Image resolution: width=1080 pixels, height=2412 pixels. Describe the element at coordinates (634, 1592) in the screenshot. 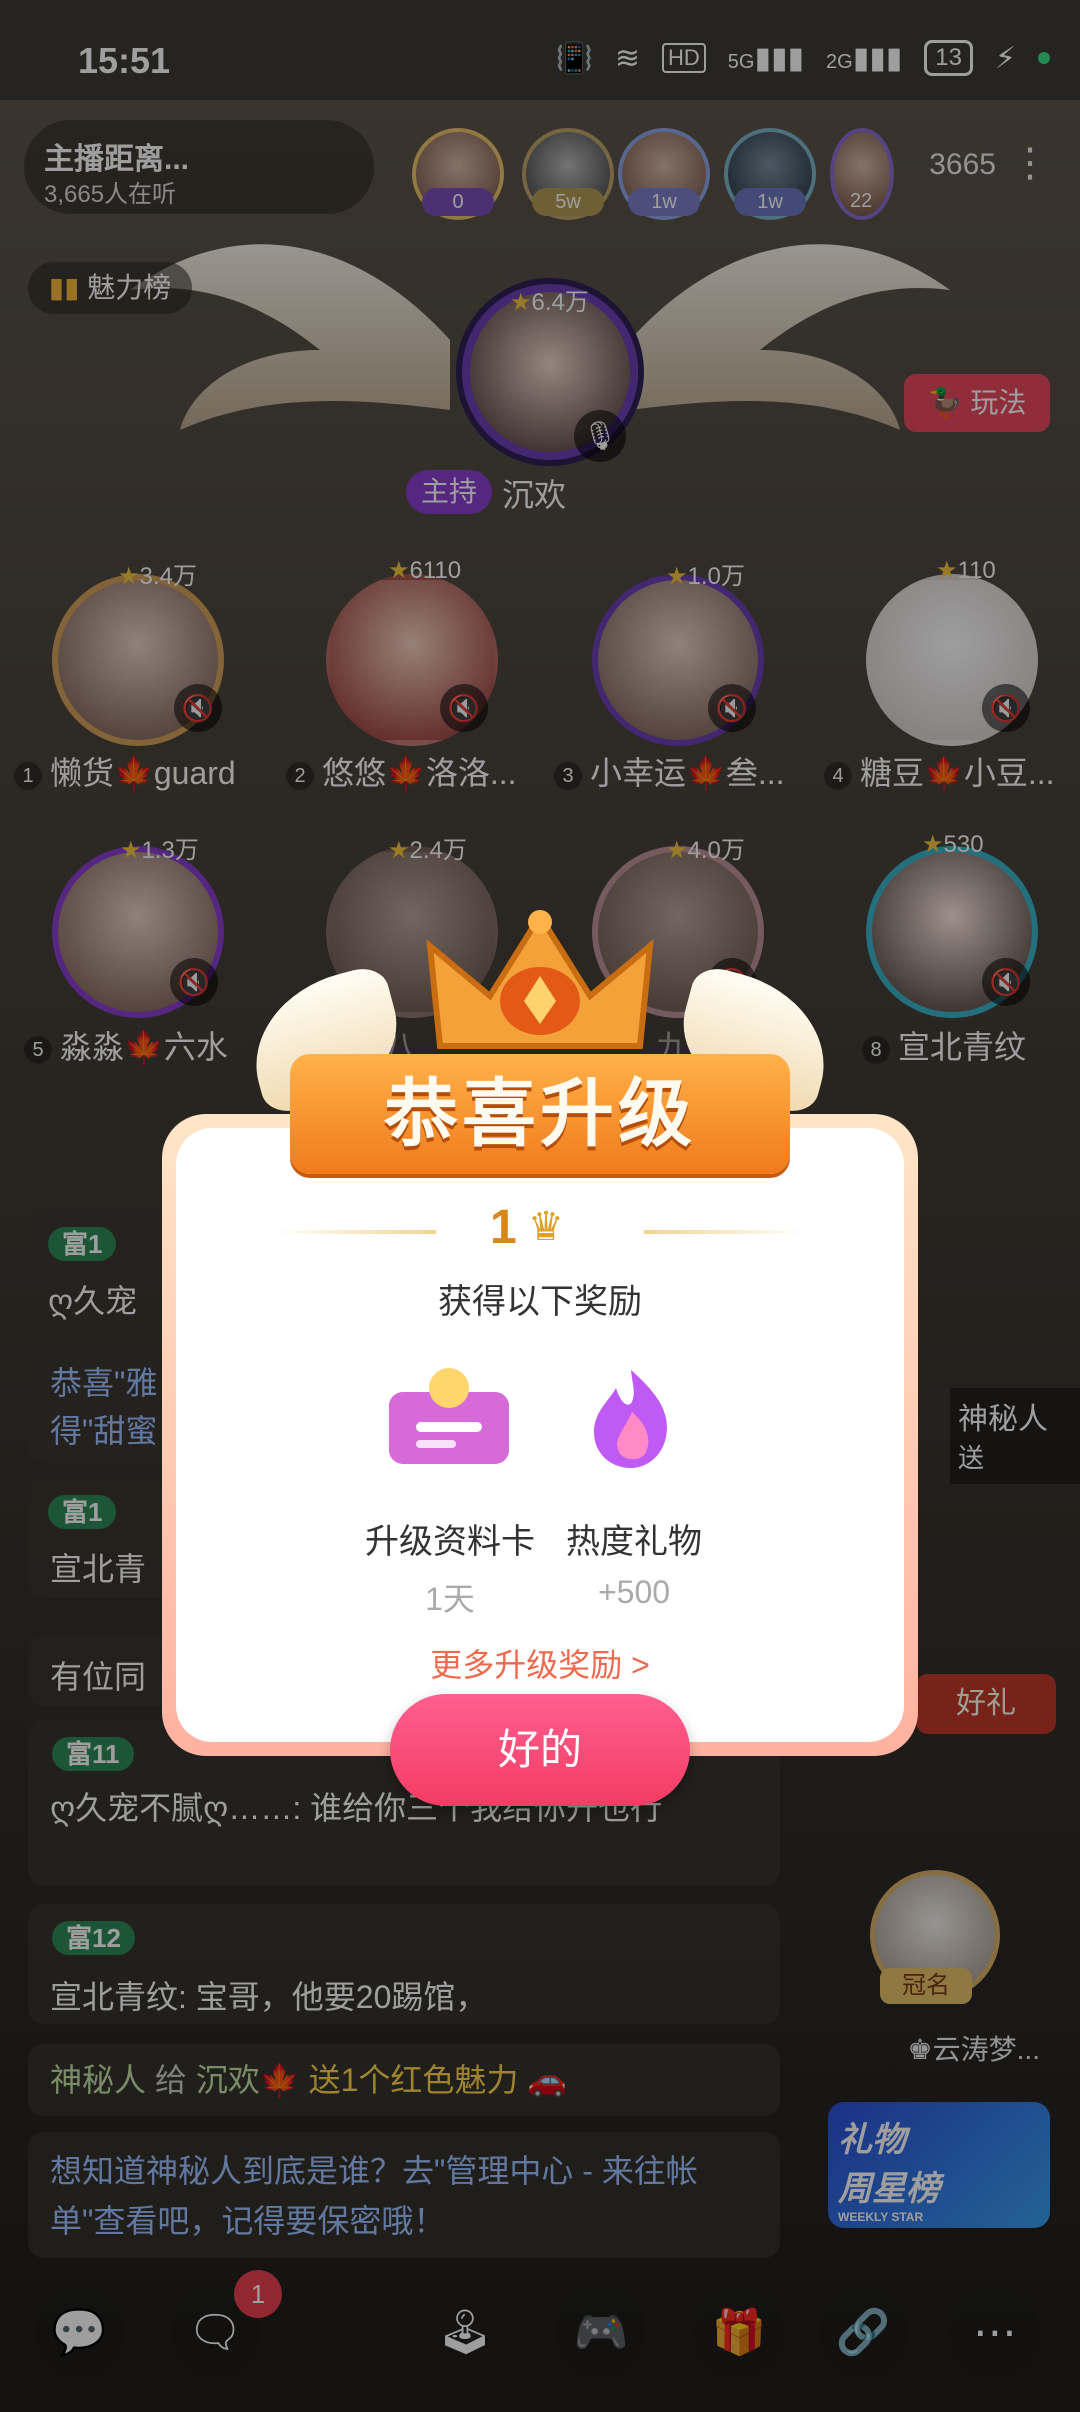

I see `reward-value: +500` at that location.